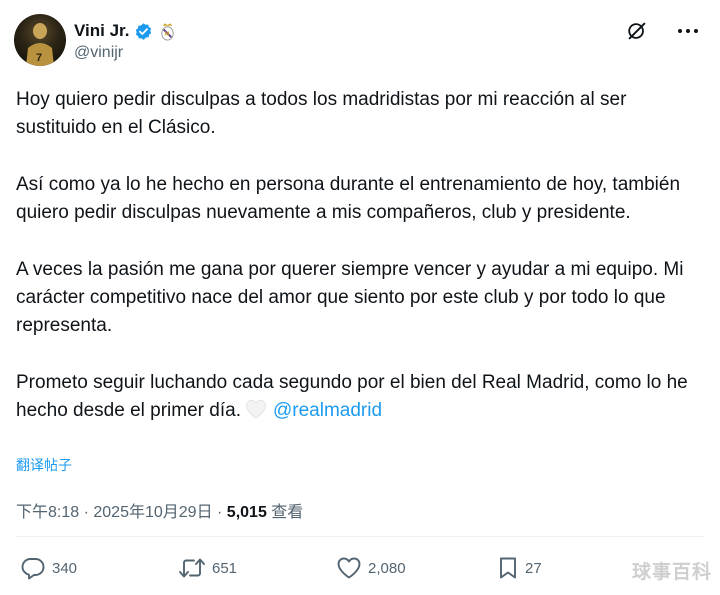 The width and height of the screenshot is (720, 595). Describe the element at coordinates (387, 568) in the screenshot. I see `like-count: 2,080` at that location.